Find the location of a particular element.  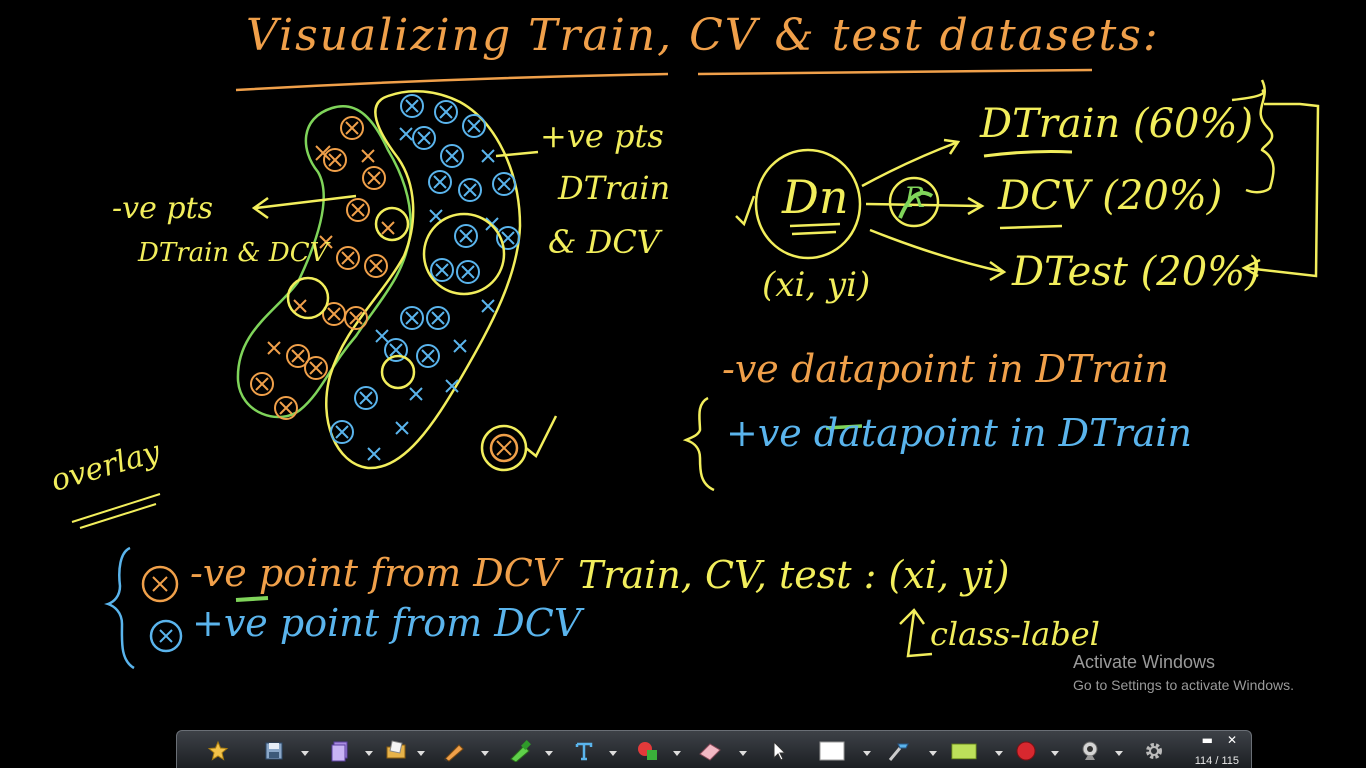

background-color-icon is located at coordinates (832, 751).